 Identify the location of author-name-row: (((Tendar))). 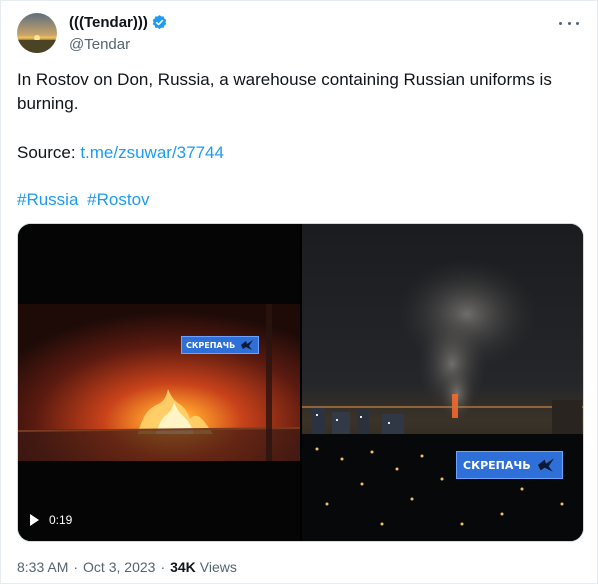
(118, 22).